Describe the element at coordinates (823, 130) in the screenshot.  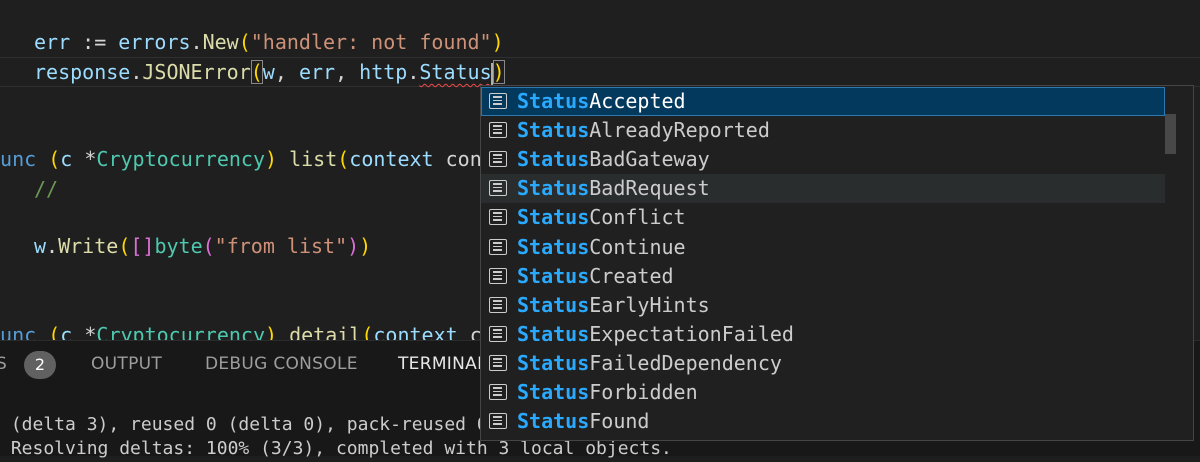
I see `suggest-item: StatusAlreadyReported` at that location.